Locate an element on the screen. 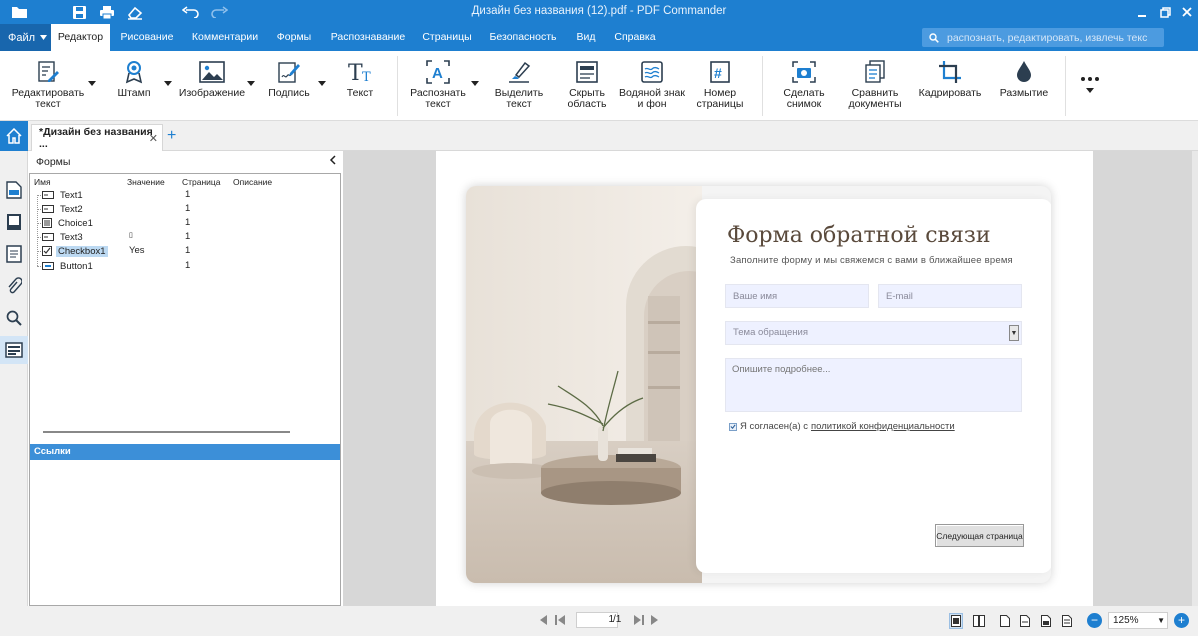 The height and width of the screenshot is (636, 1198). text-field-icon is located at coordinates (48, 209).